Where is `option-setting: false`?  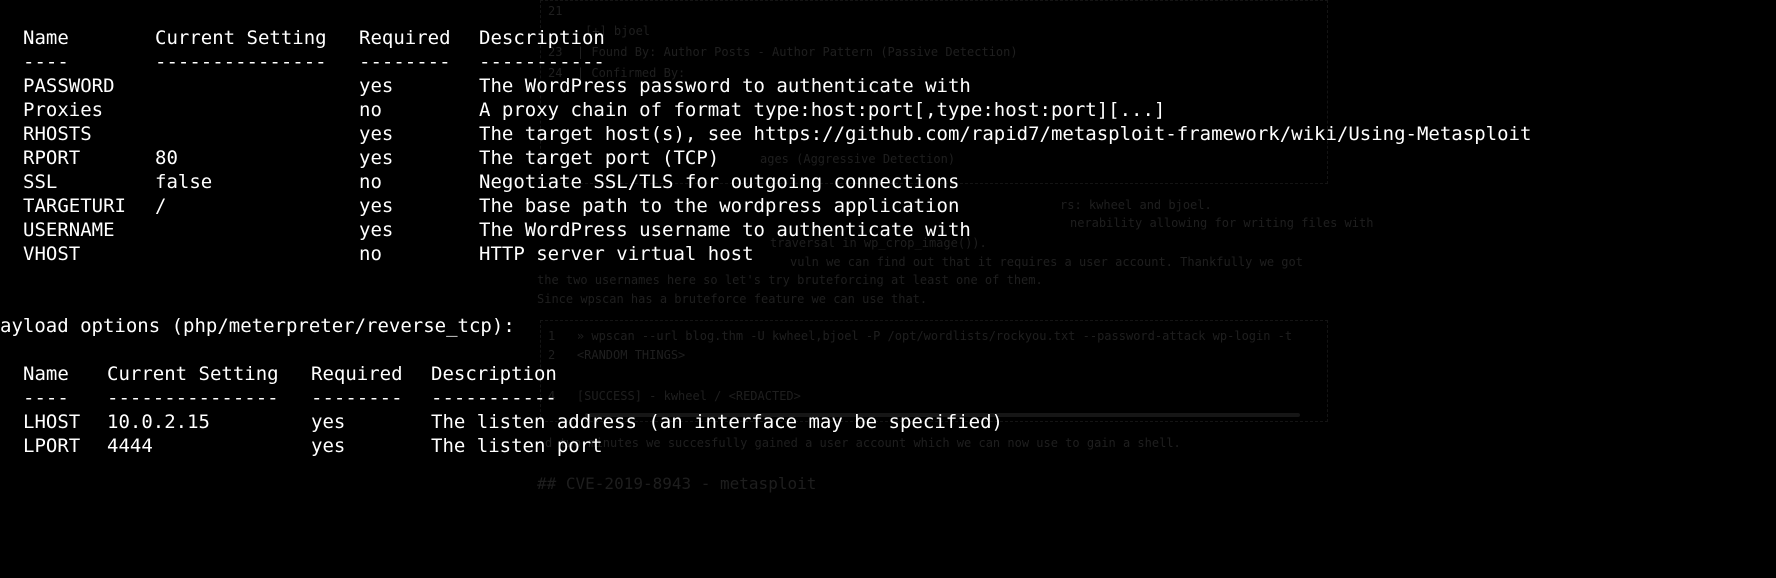
option-setting: false is located at coordinates (184, 182).